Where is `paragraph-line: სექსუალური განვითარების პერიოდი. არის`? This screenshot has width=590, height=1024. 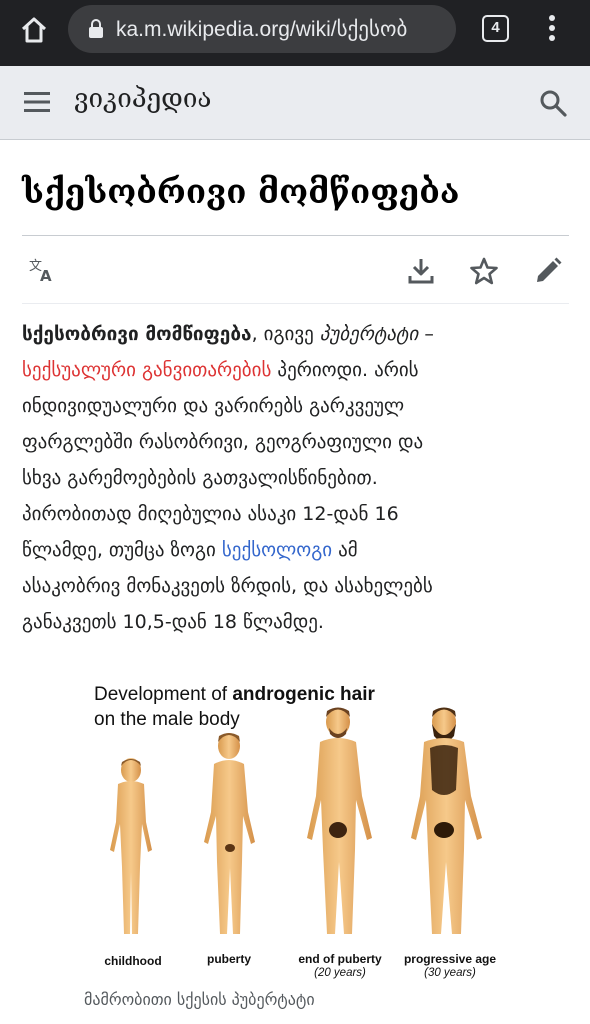
paragraph-line: სექსუალური განვითარების პერიოდი. არის is located at coordinates (298, 370).